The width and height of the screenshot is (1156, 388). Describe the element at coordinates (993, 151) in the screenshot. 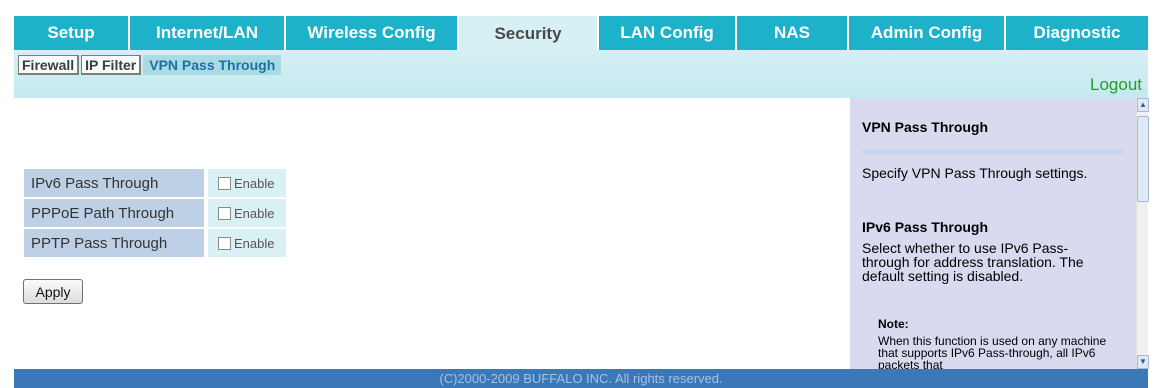

I see `help-divider` at that location.